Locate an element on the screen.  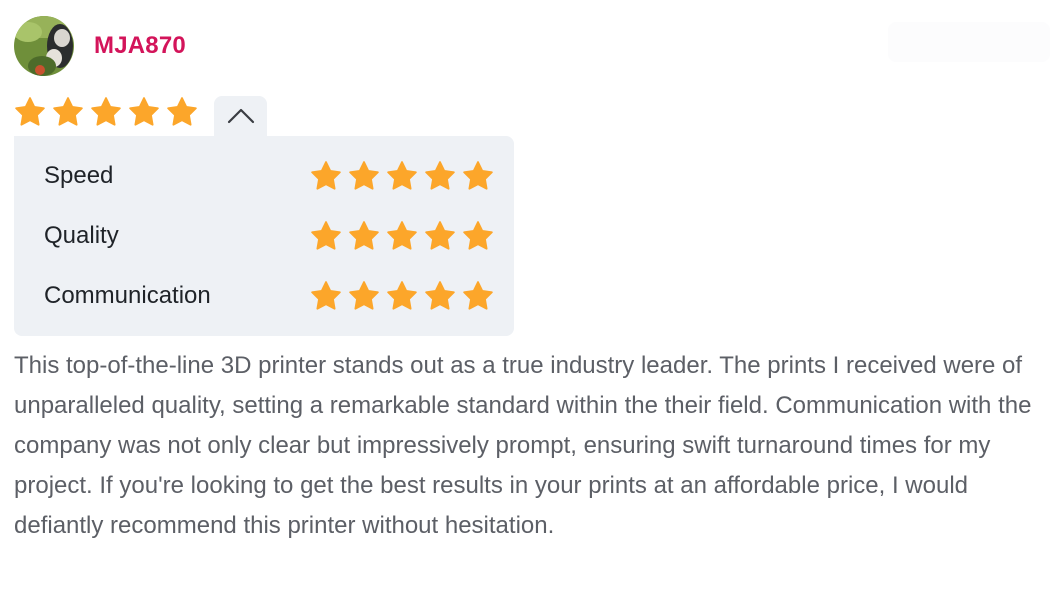
author-row: MJA870 is located at coordinates (100, 46).